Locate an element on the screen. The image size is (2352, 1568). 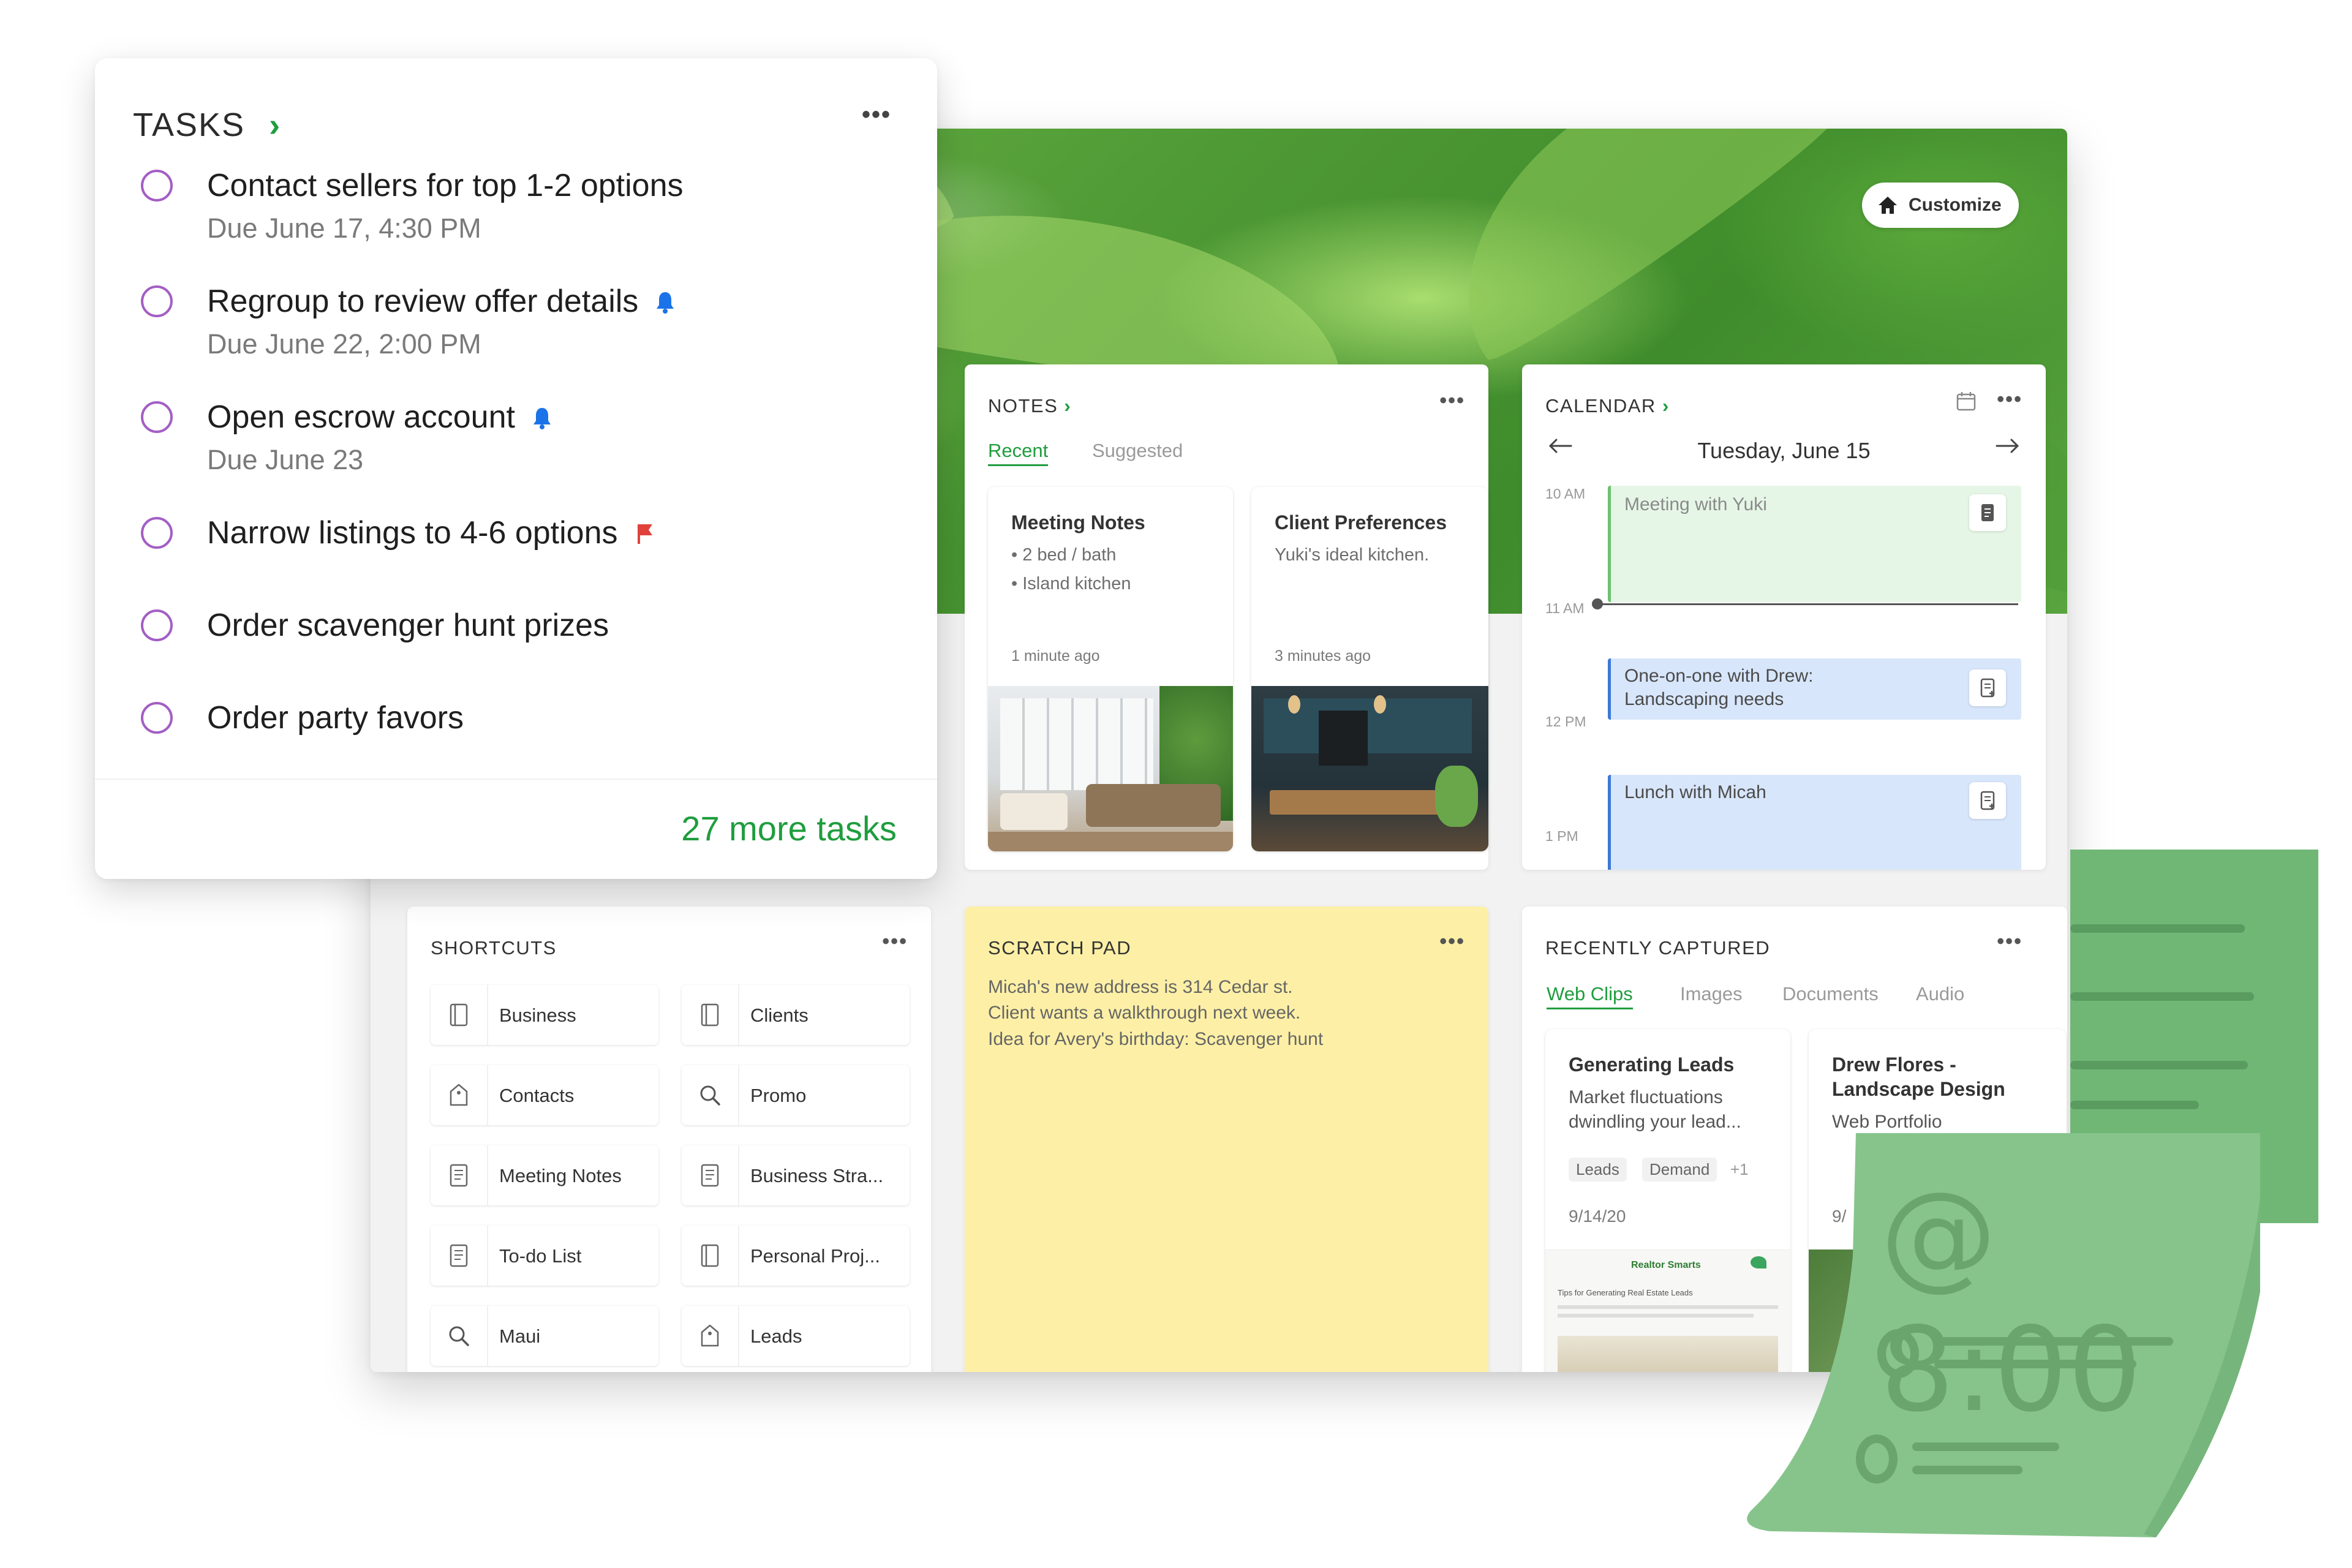
tag-chip: Leads is located at coordinates (1598, 1170).